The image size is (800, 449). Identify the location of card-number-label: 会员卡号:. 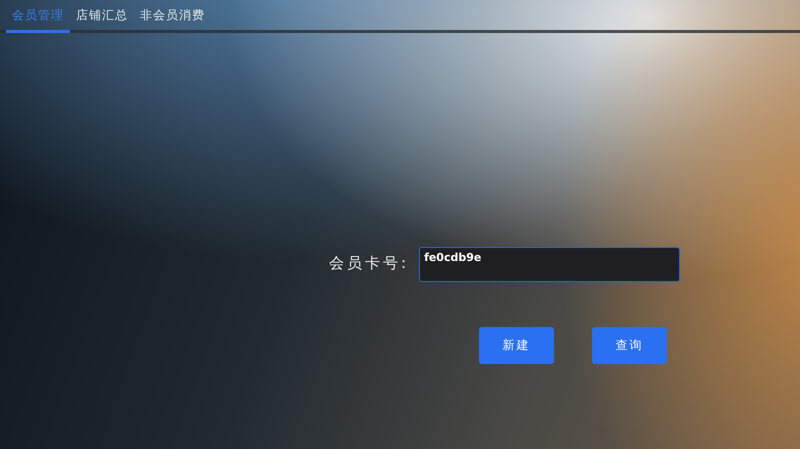
(369, 263).